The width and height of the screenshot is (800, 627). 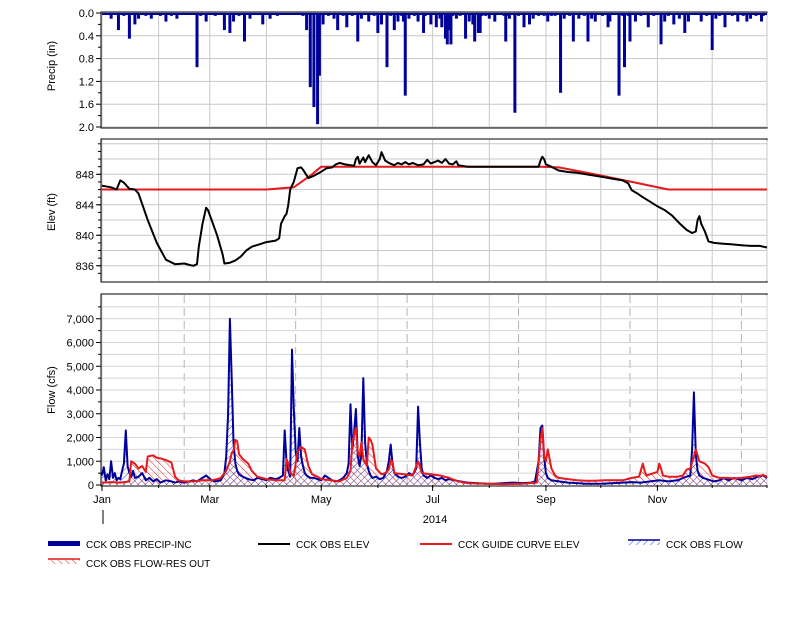 What do you see at coordinates (519, 545) in the screenshot?
I see `legend-label: CCK GUIDE CURVE ELEV` at bounding box center [519, 545].